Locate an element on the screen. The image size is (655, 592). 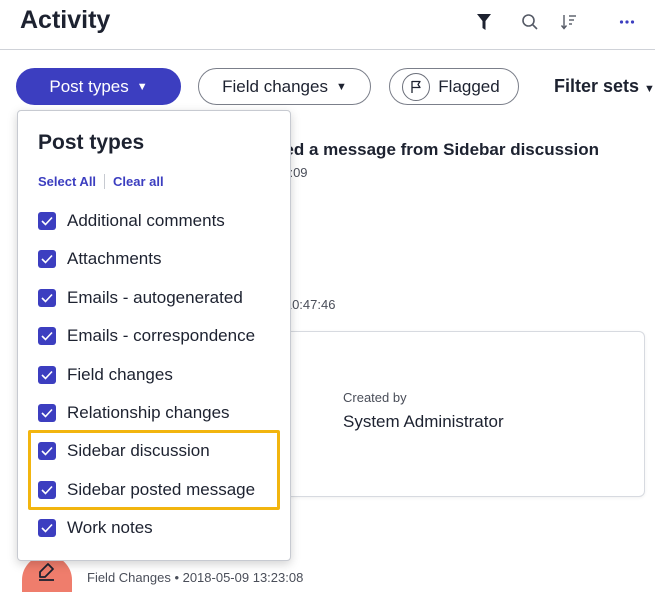
filter-sets-button: Filter sets ▼ is located at coordinates (604, 86).